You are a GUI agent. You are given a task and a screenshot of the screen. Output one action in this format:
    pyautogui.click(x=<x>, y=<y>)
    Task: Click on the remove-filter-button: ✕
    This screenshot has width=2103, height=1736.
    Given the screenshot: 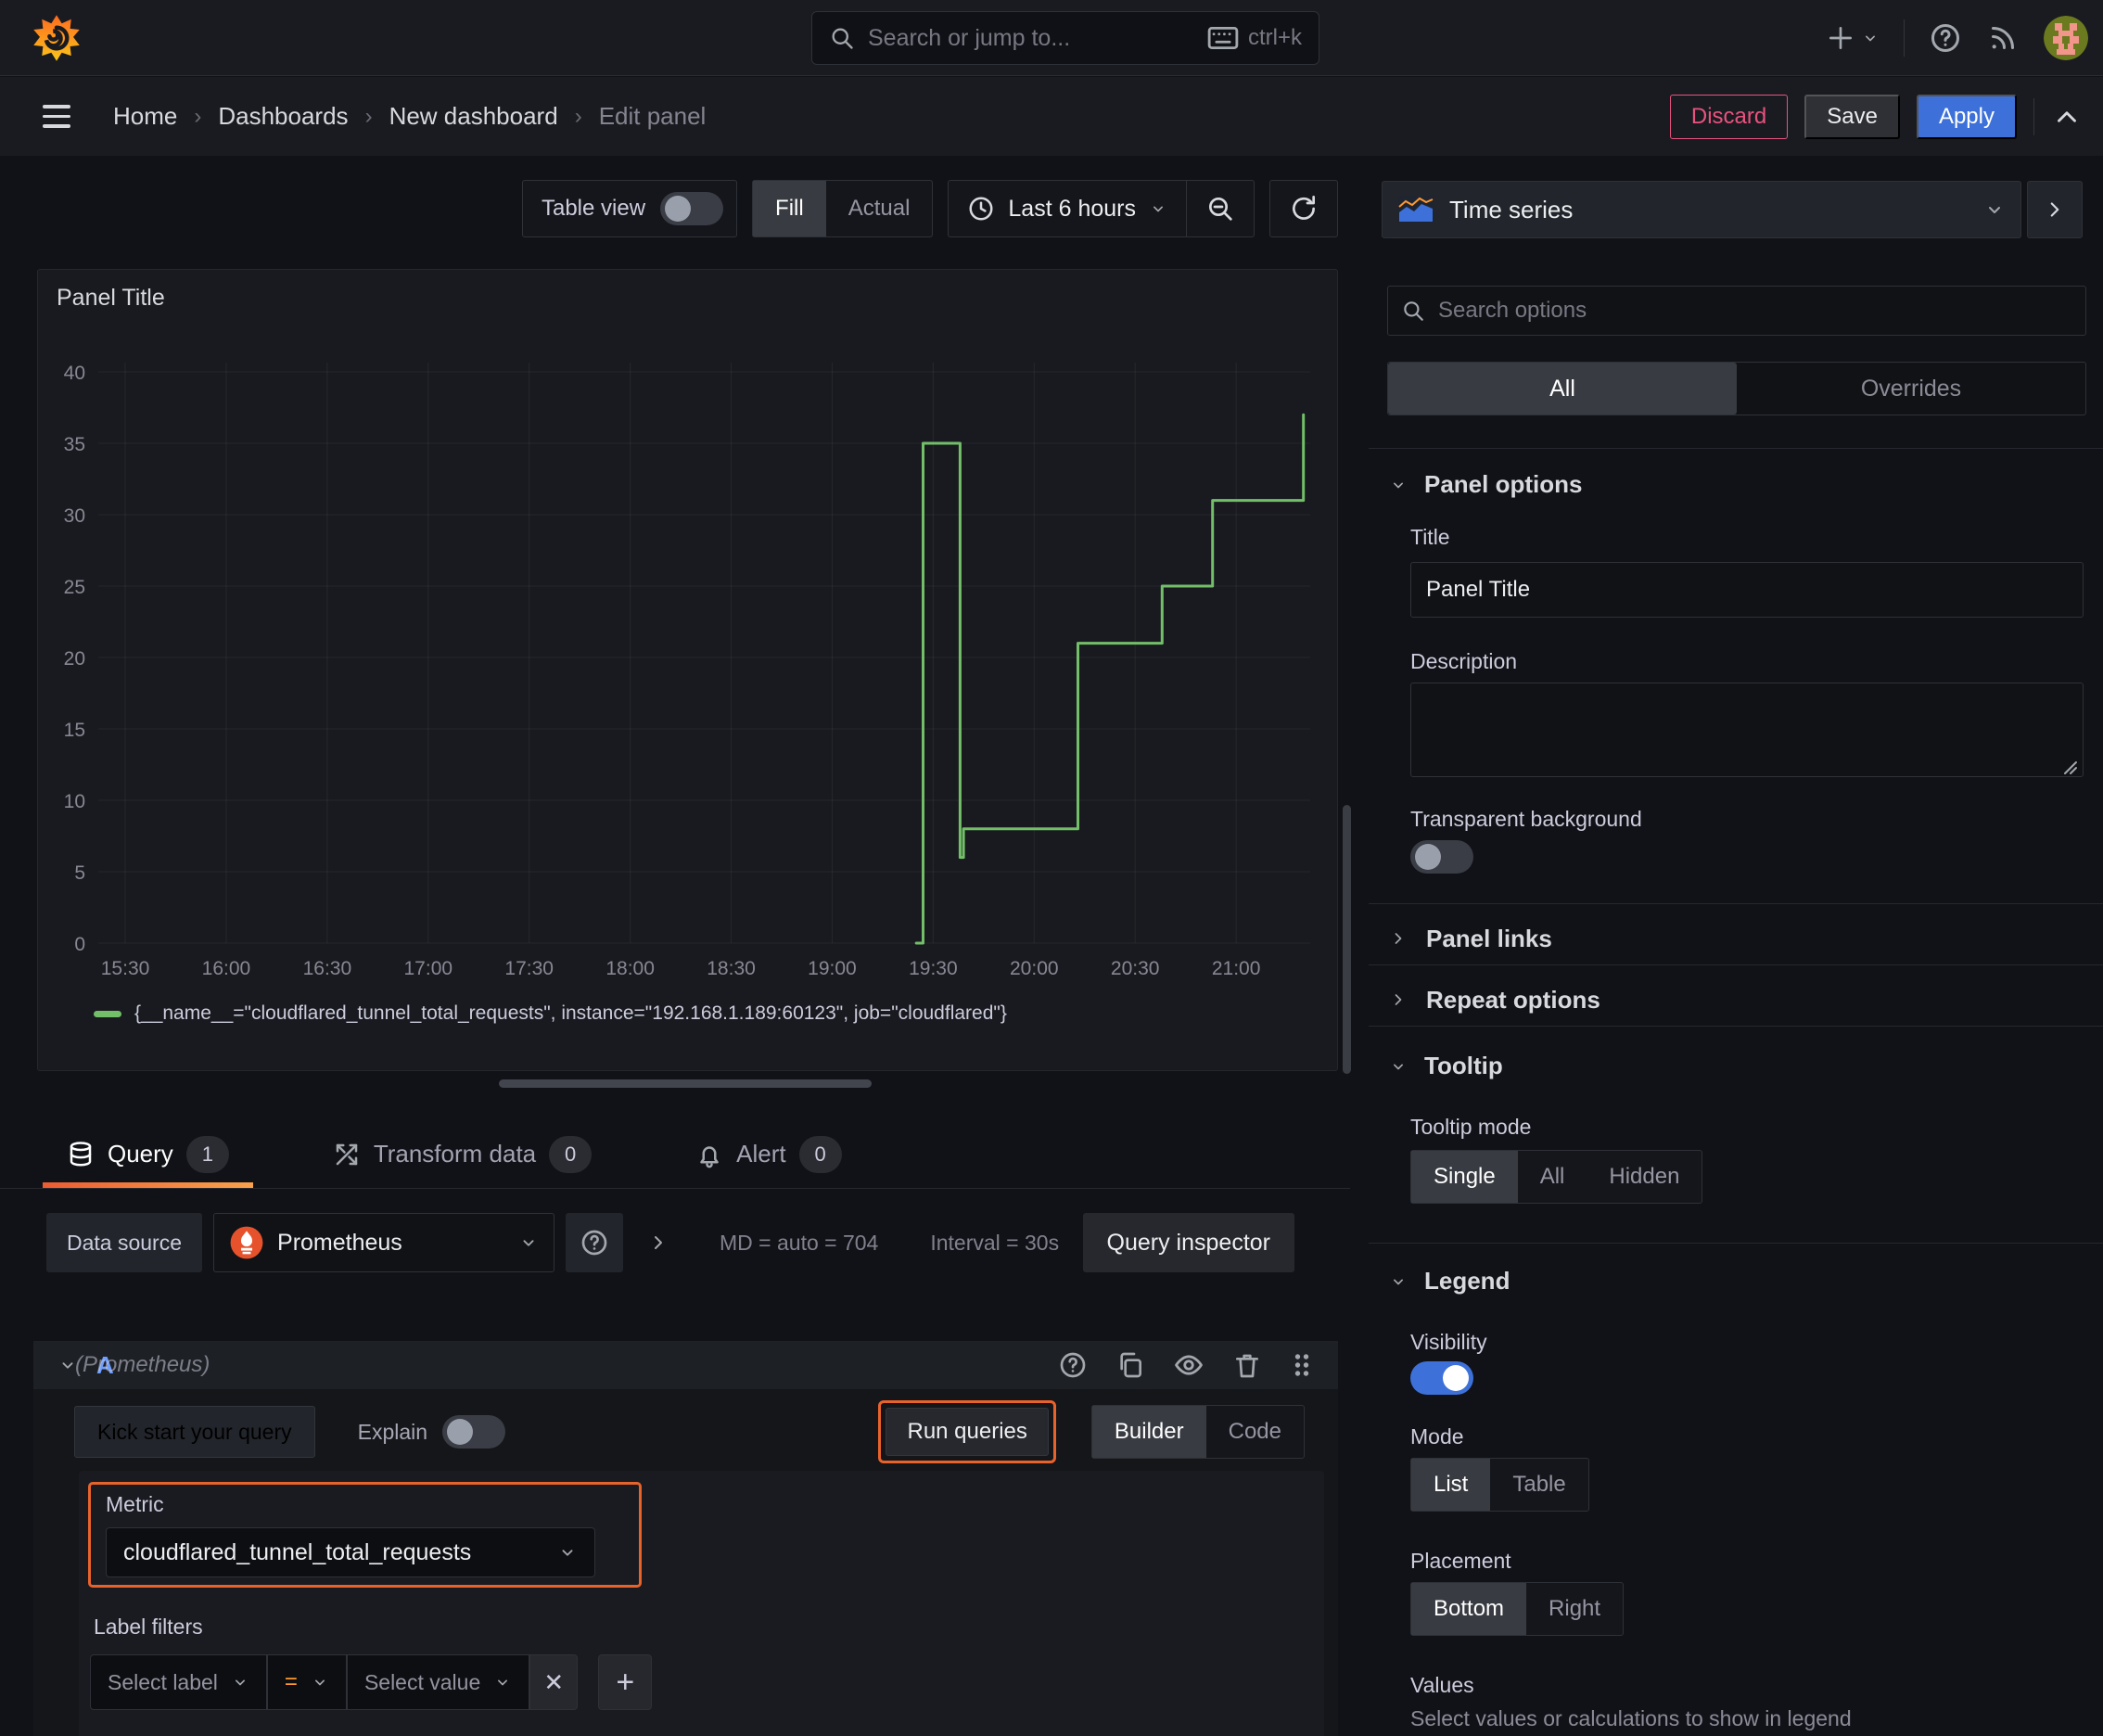 What is the action you would take?
    pyautogui.click(x=554, y=1682)
    